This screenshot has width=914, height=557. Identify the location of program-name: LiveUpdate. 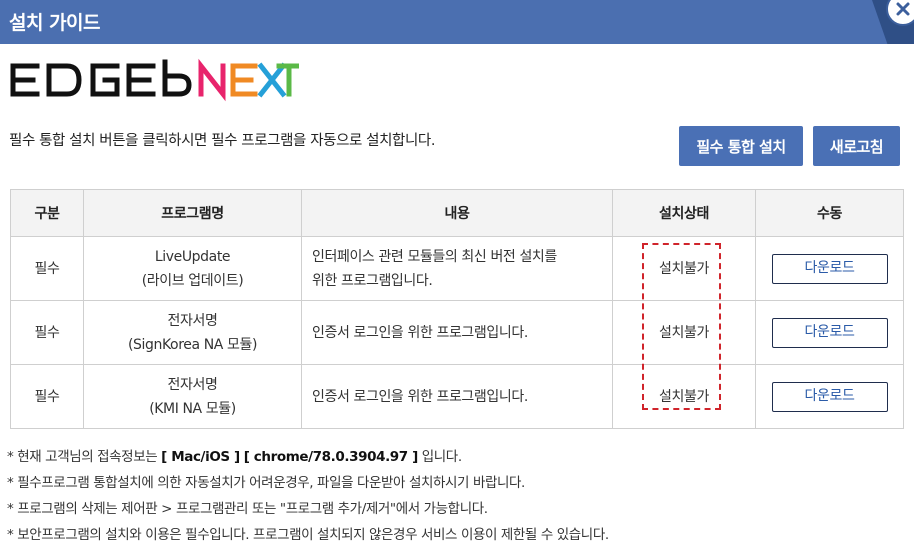
(192, 256).